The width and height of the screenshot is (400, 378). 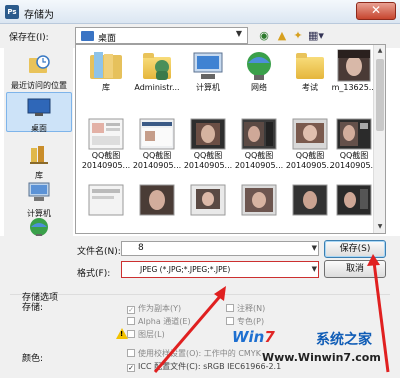 I want to click on watermark-logo: Win7 系统之家 Www.Winwin7.com, so click(x=306, y=346).